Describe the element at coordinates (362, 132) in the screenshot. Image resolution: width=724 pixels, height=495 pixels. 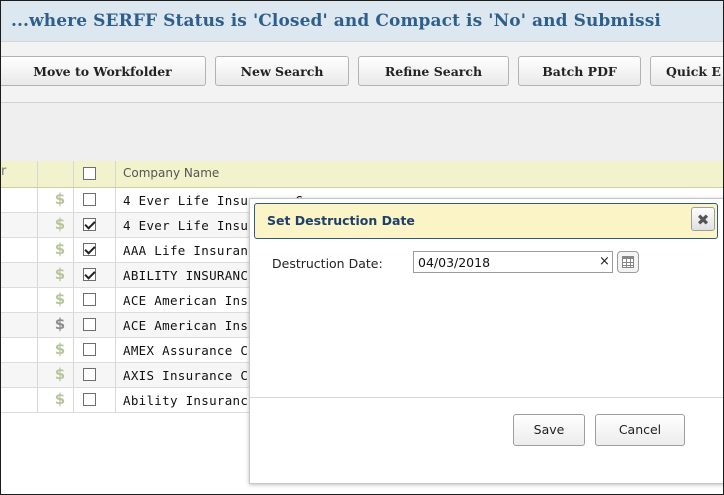
I see `filter-strip` at that location.